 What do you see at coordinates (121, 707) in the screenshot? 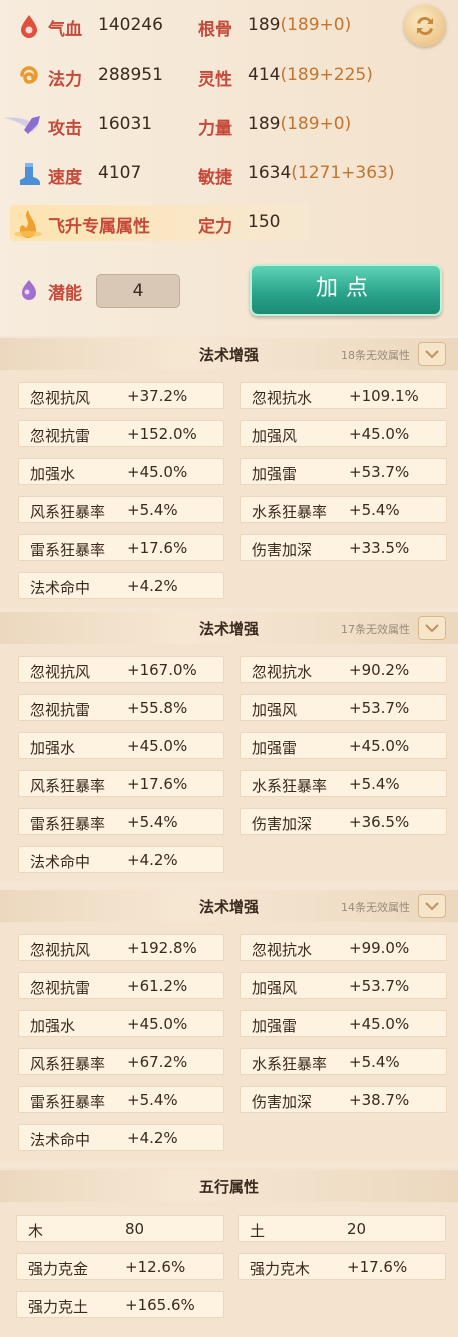
I see `attribute-cell: 忽视抗雷 +55.8%` at bounding box center [121, 707].